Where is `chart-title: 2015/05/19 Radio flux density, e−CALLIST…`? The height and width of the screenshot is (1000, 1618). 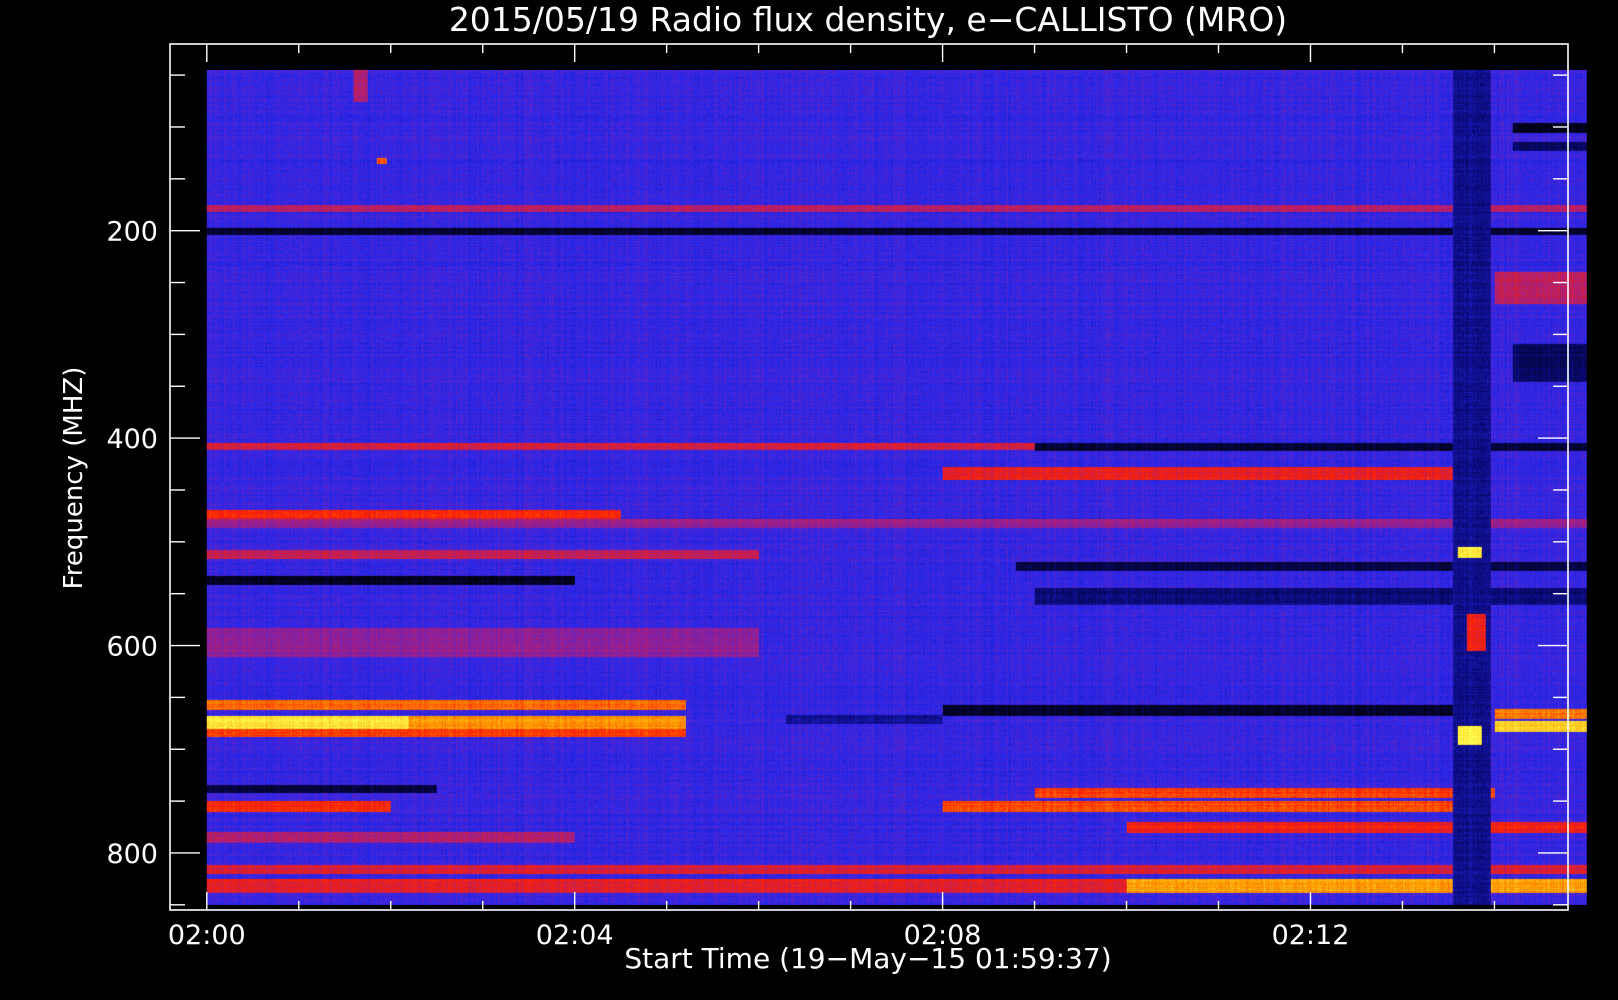 chart-title: 2015/05/19 Radio flux density, e−CALLIST… is located at coordinates (868, 19).